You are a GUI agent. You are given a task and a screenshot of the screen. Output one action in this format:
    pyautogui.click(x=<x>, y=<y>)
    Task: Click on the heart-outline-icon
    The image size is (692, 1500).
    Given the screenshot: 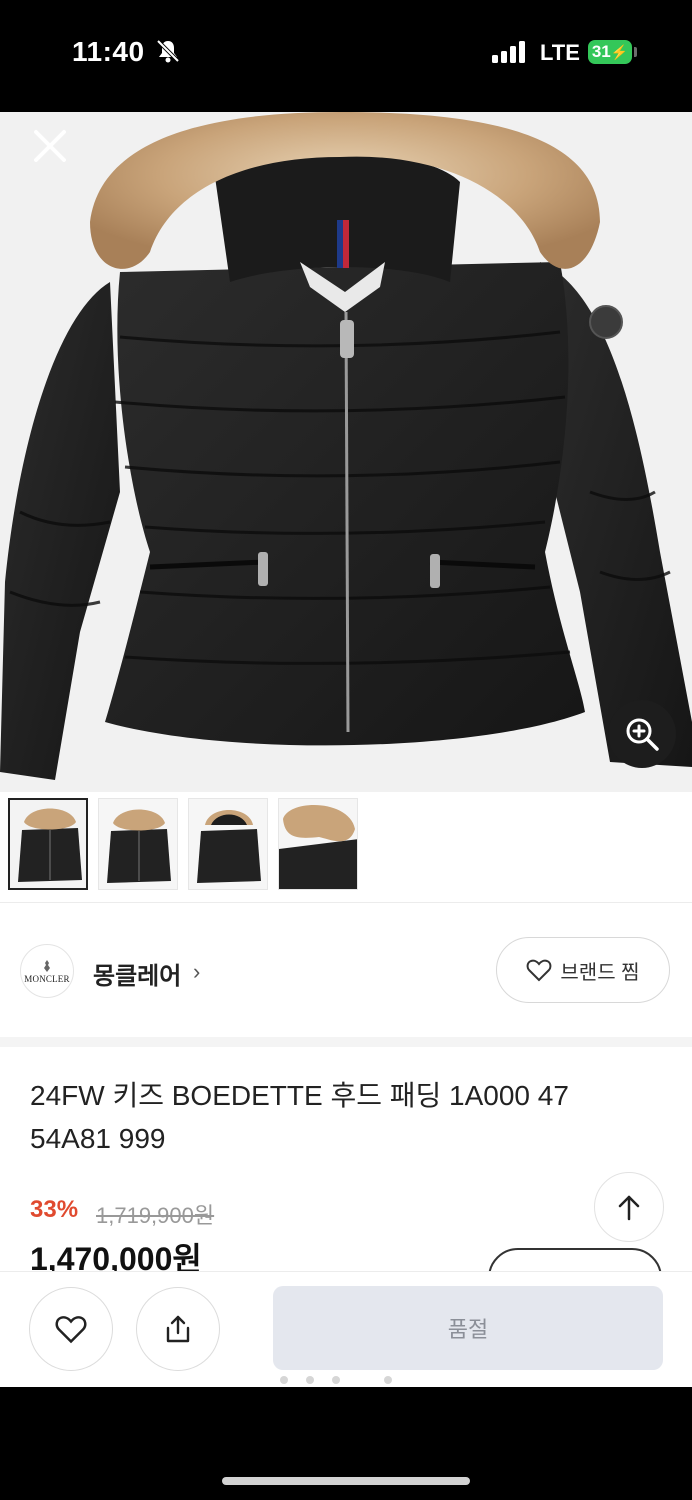 What is the action you would take?
    pyautogui.click(x=539, y=970)
    